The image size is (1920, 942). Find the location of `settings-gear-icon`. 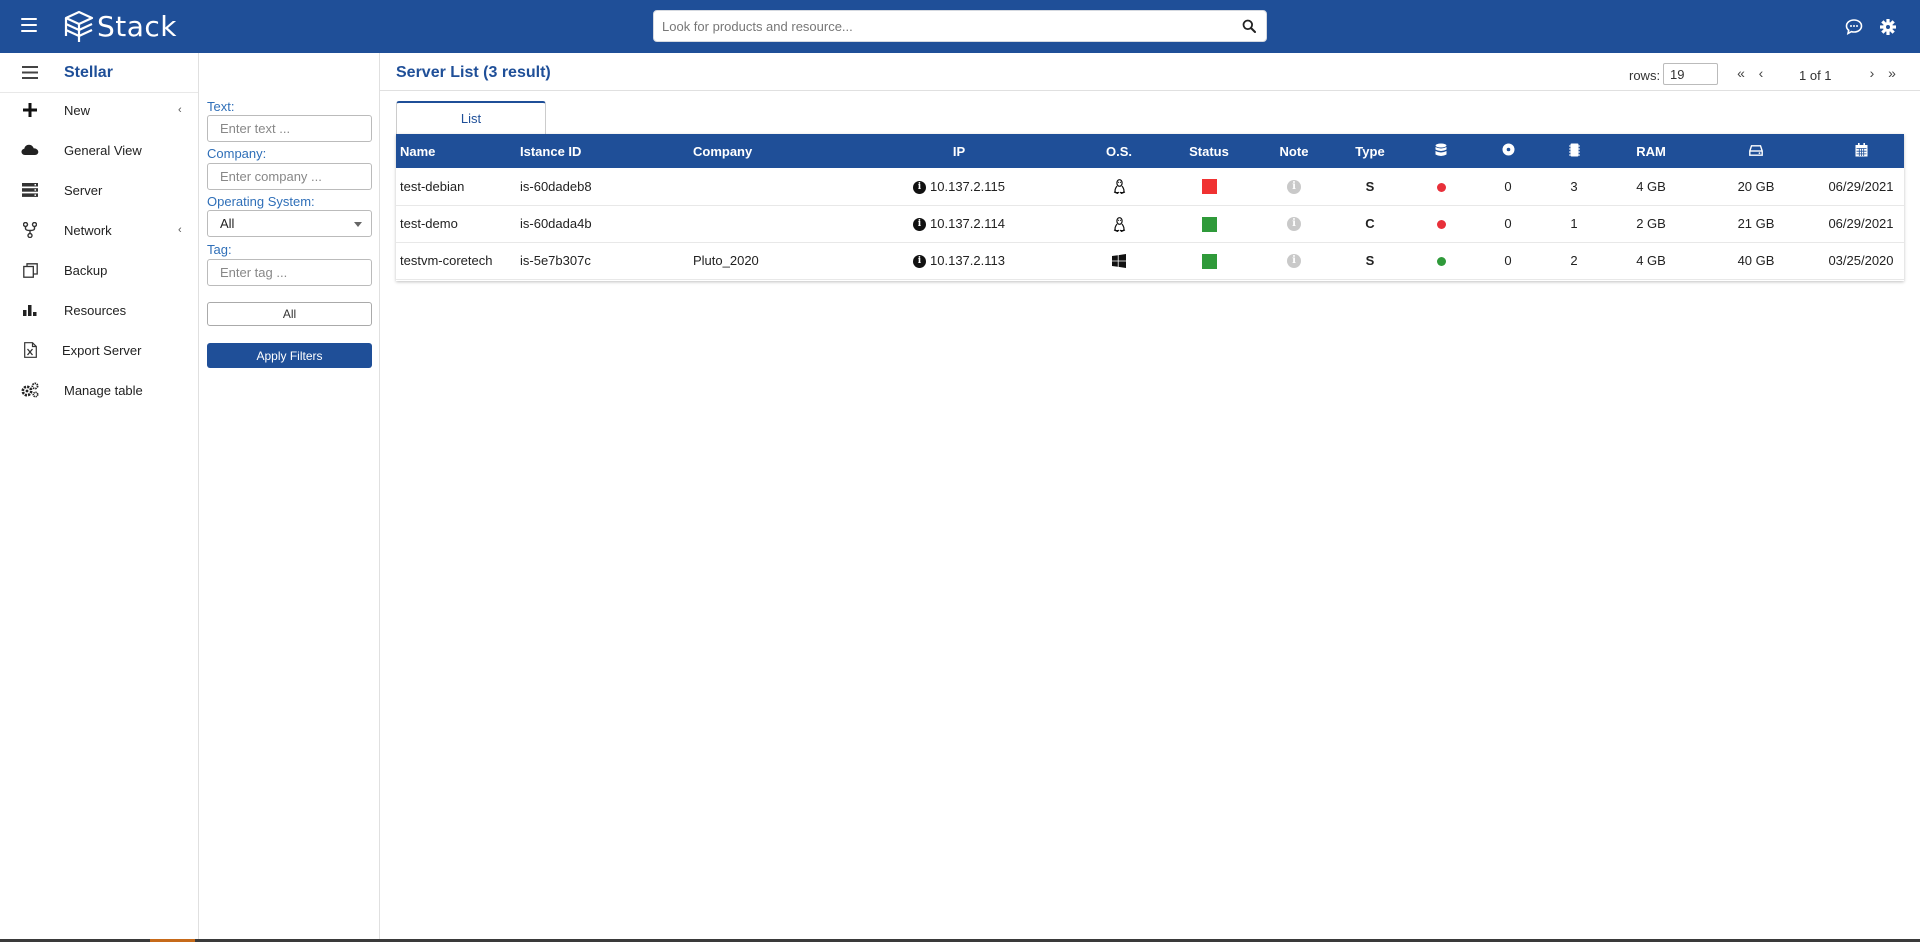

settings-gear-icon is located at coordinates (1888, 27).